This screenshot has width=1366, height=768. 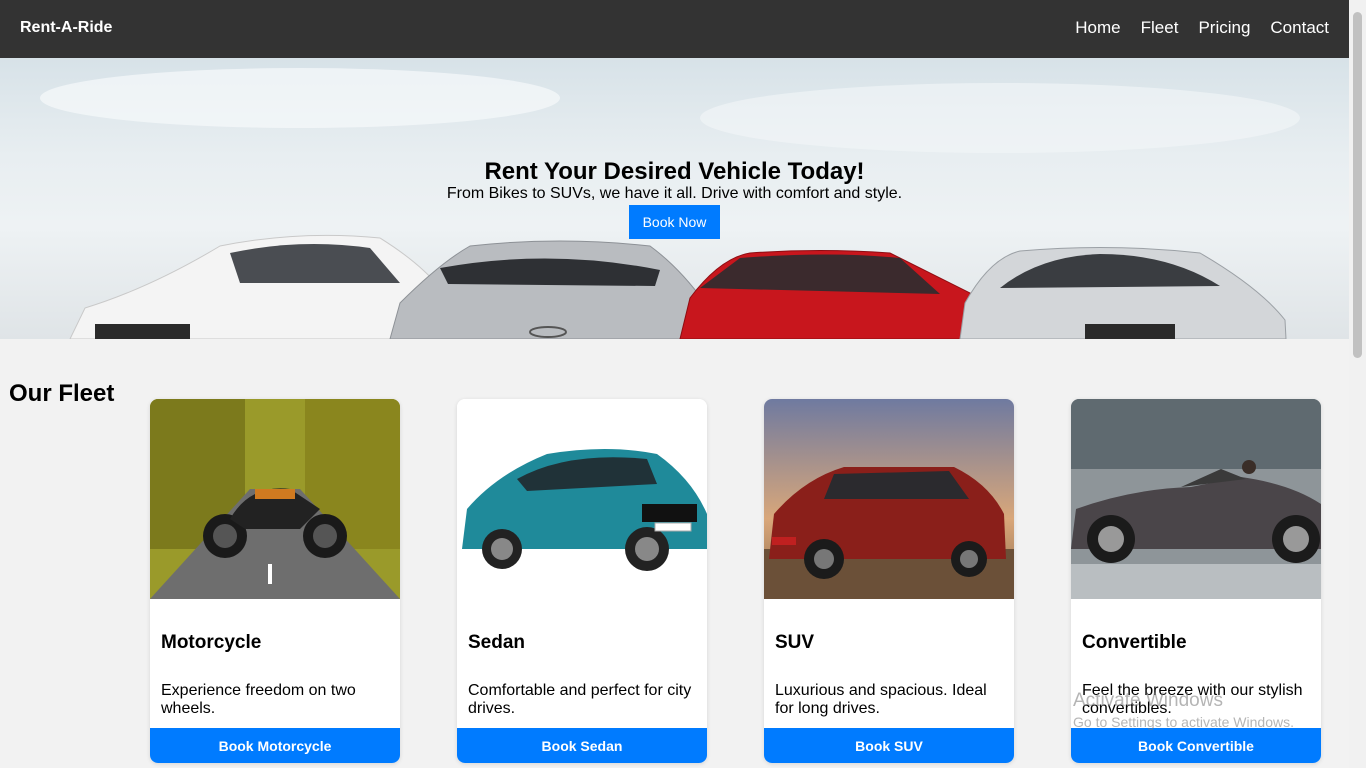 I want to click on sedan-image, so click(x=582, y=499).